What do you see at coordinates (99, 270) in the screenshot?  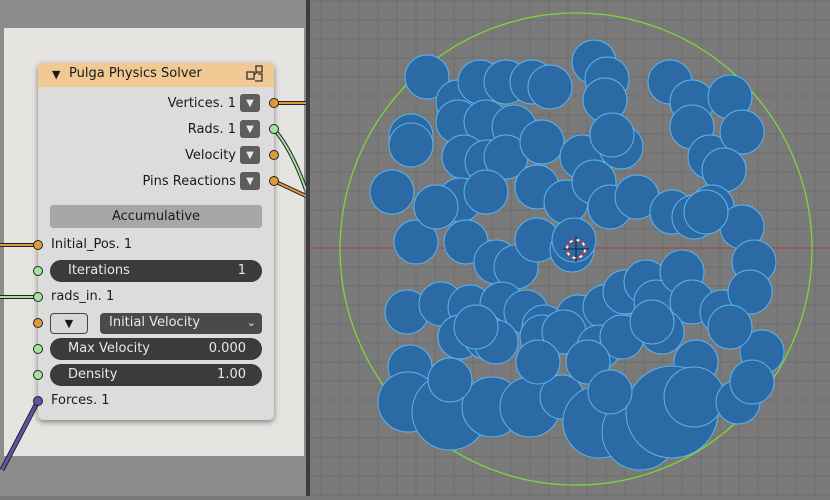 I see `field-label: Iterations` at bounding box center [99, 270].